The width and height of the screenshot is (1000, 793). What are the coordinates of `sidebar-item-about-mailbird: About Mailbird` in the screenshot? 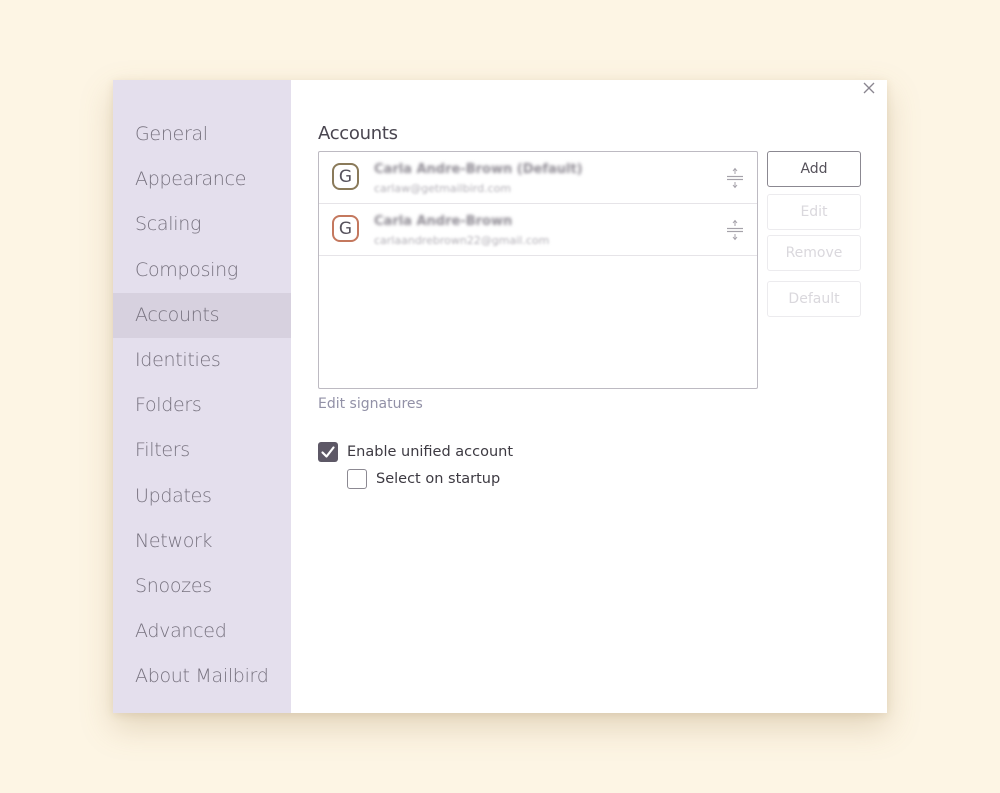 It's located at (202, 676).